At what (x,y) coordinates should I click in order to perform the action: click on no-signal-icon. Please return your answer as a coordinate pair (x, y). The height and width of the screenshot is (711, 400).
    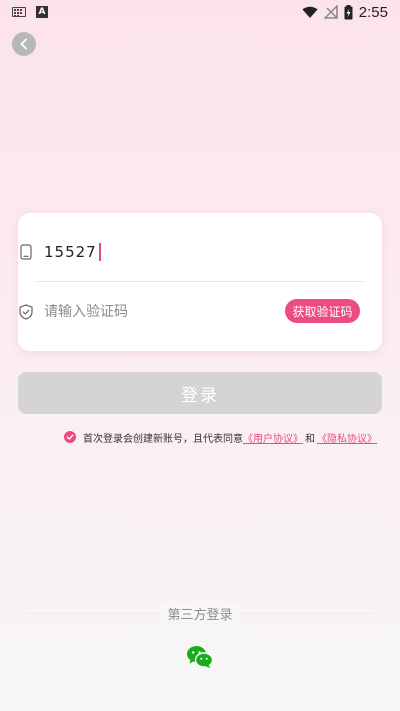
    Looking at the image, I should click on (330, 12).